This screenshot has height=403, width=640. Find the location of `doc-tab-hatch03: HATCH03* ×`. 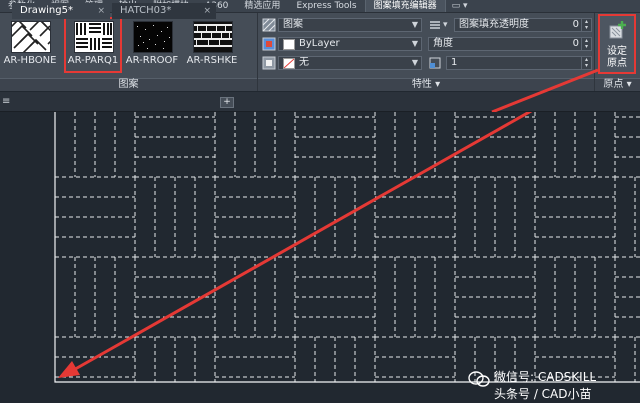

doc-tab-hatch03: HATCH03* × is located at coordinates (164, 11).